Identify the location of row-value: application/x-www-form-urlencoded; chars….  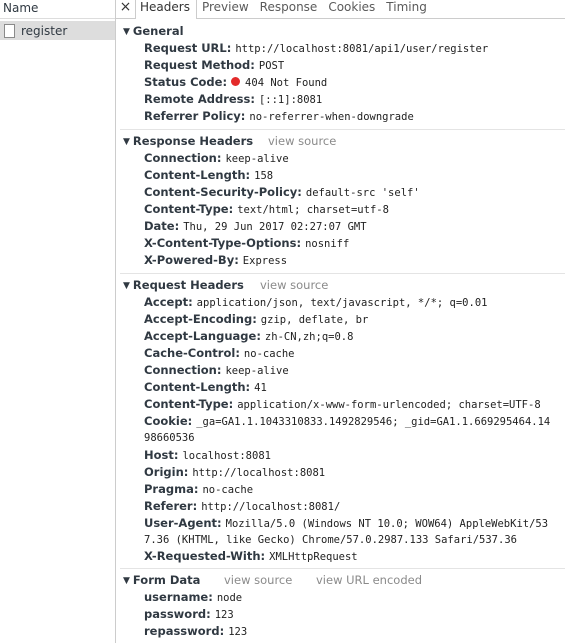
(389, 405).